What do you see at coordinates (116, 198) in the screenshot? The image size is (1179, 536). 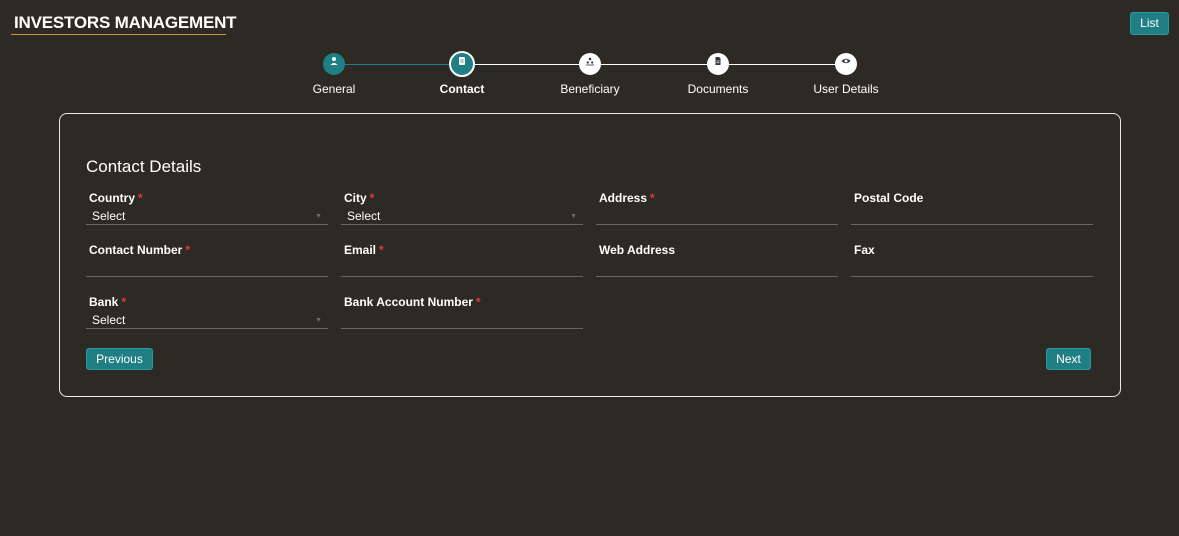 I see `country-label: Country *` at bounding box center [116, 198].